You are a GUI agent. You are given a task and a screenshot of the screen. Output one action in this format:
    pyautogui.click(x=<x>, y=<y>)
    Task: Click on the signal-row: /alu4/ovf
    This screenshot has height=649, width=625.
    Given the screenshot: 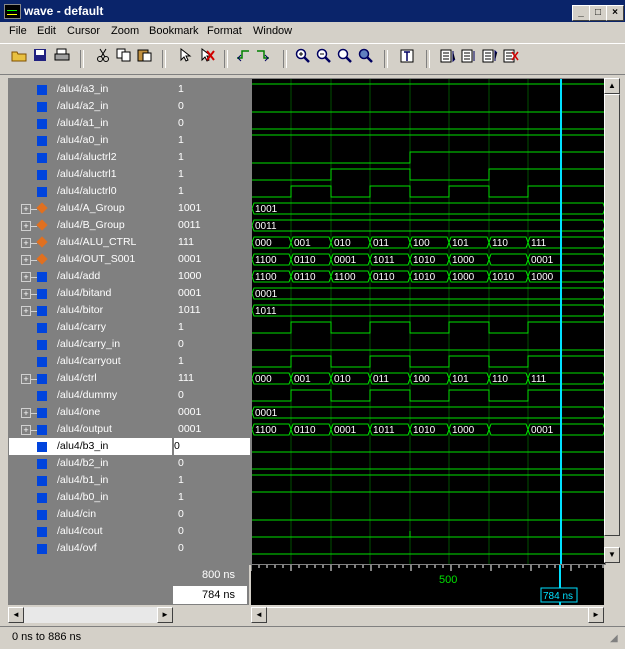 What is the action you would take?
    pyautogui.click(x=90, y=548)
    